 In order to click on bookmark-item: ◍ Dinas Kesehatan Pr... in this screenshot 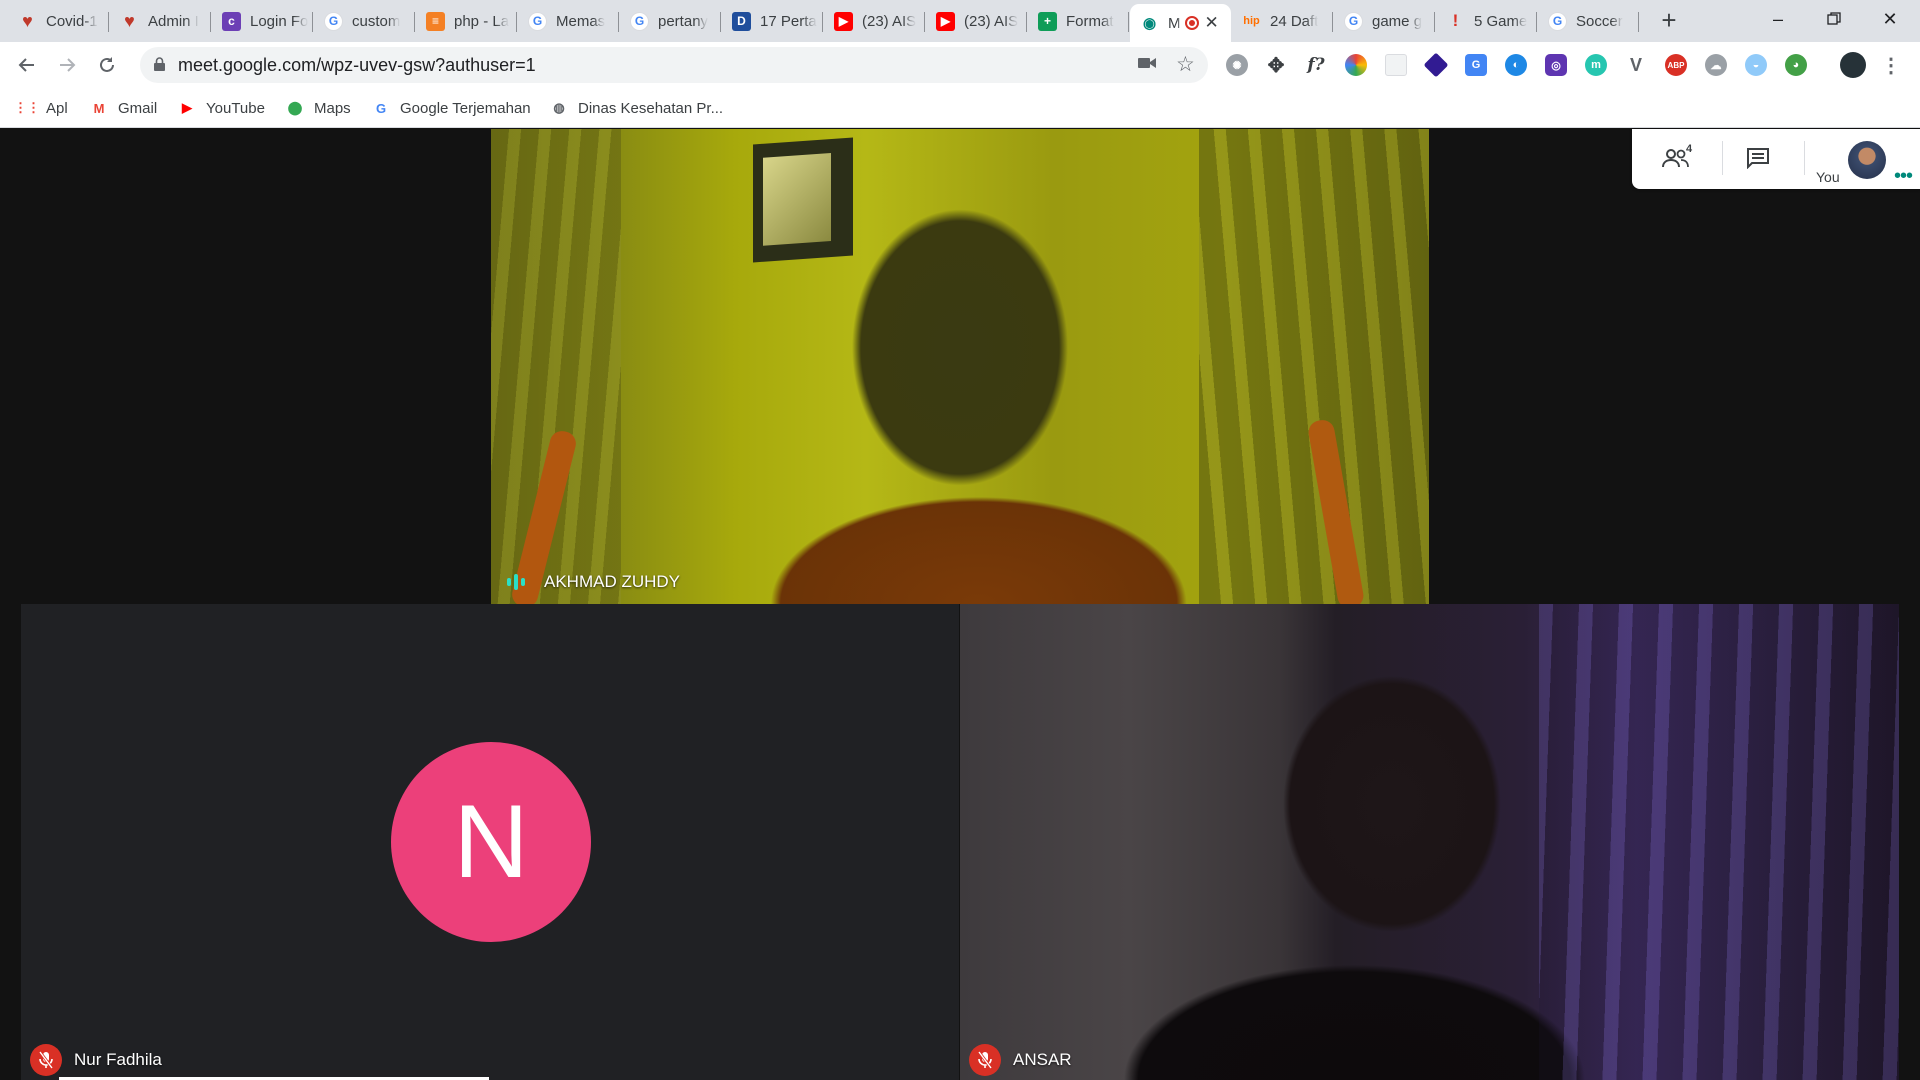, I will do `click(636, 108)`.